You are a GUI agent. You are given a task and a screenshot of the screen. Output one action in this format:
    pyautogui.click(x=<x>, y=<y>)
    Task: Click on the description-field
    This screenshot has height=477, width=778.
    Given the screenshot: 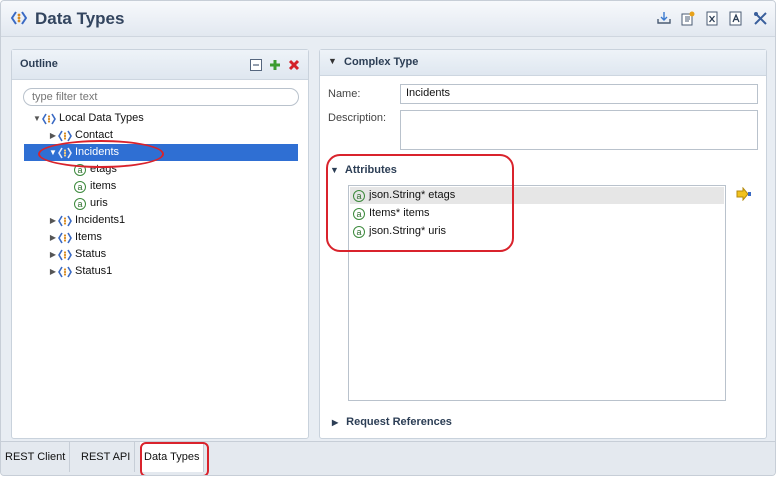 What is the action you would take?
    pyautogui.click(x=579, y=130)
    